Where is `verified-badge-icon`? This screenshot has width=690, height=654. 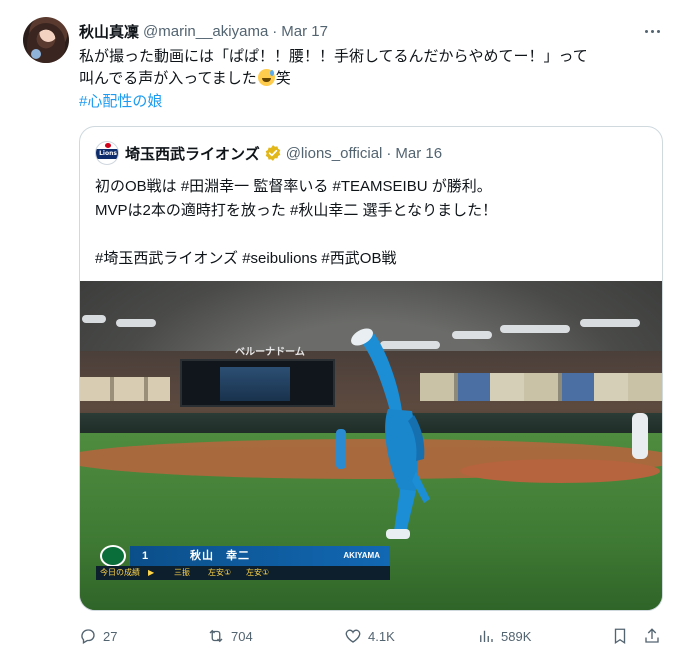
verified-badge-icon is located at coordinates (272, 153).